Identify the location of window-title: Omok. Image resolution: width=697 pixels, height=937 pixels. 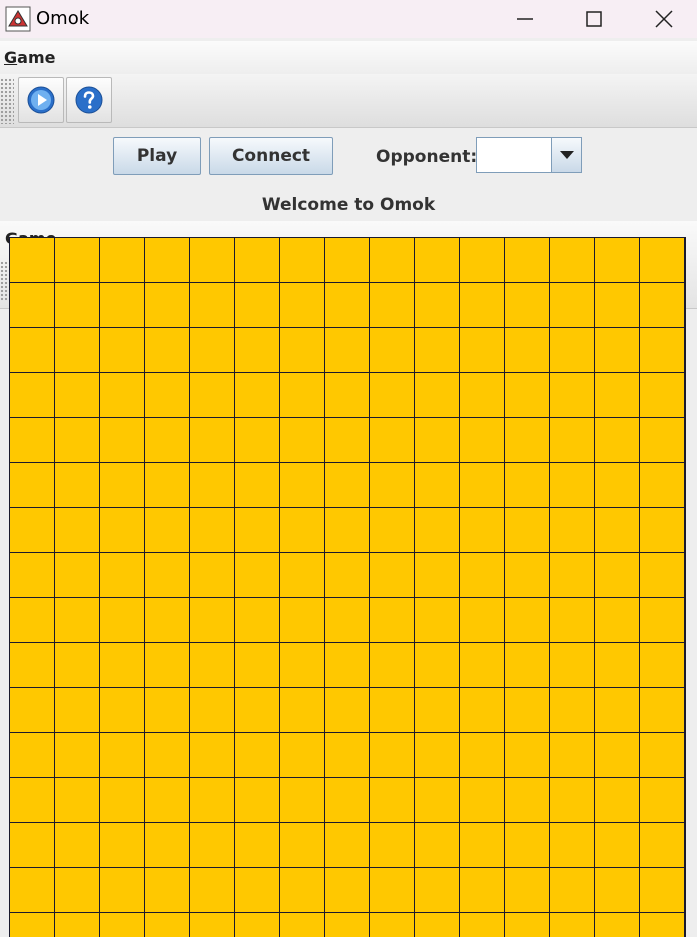
(63, 18).